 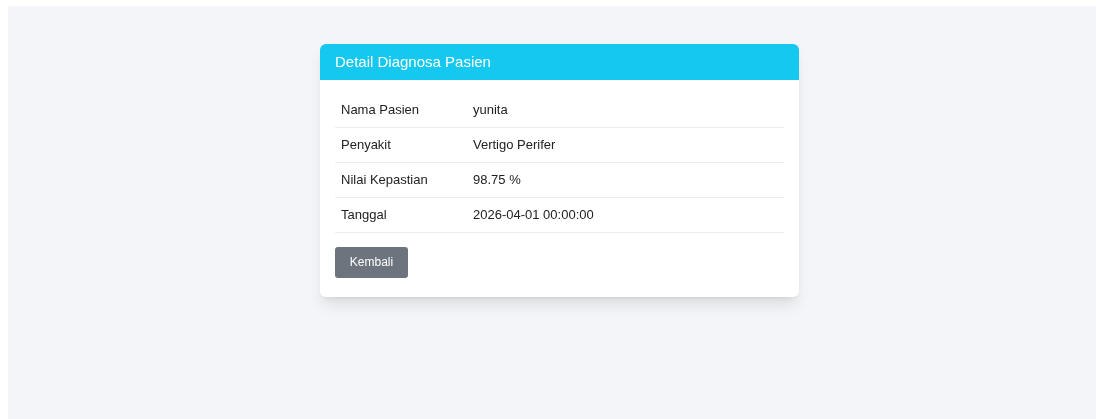 I want to click on field-value: 2026-04-01 00:00:00, so click(x=628, y=214).